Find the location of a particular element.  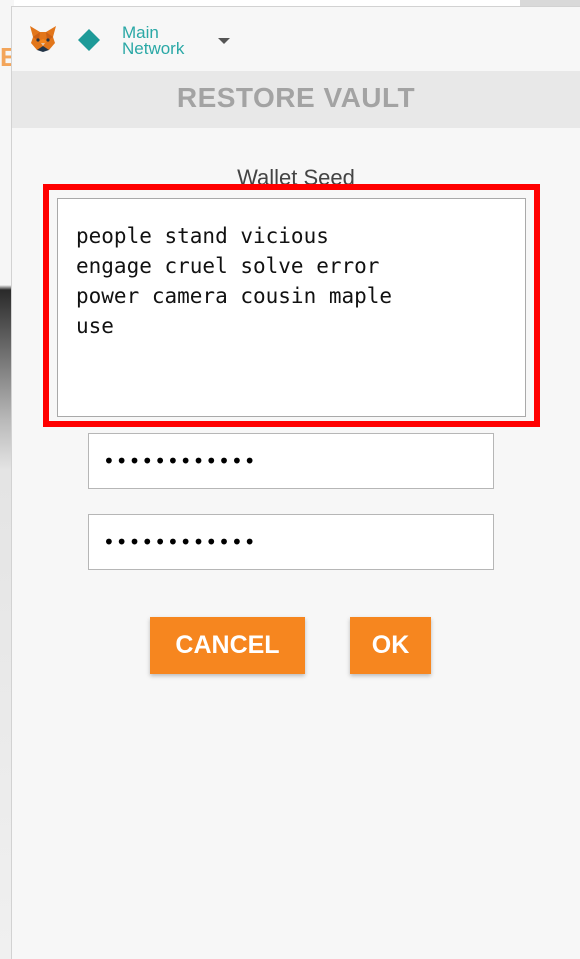

password-input is located at coordinates (291, 461).